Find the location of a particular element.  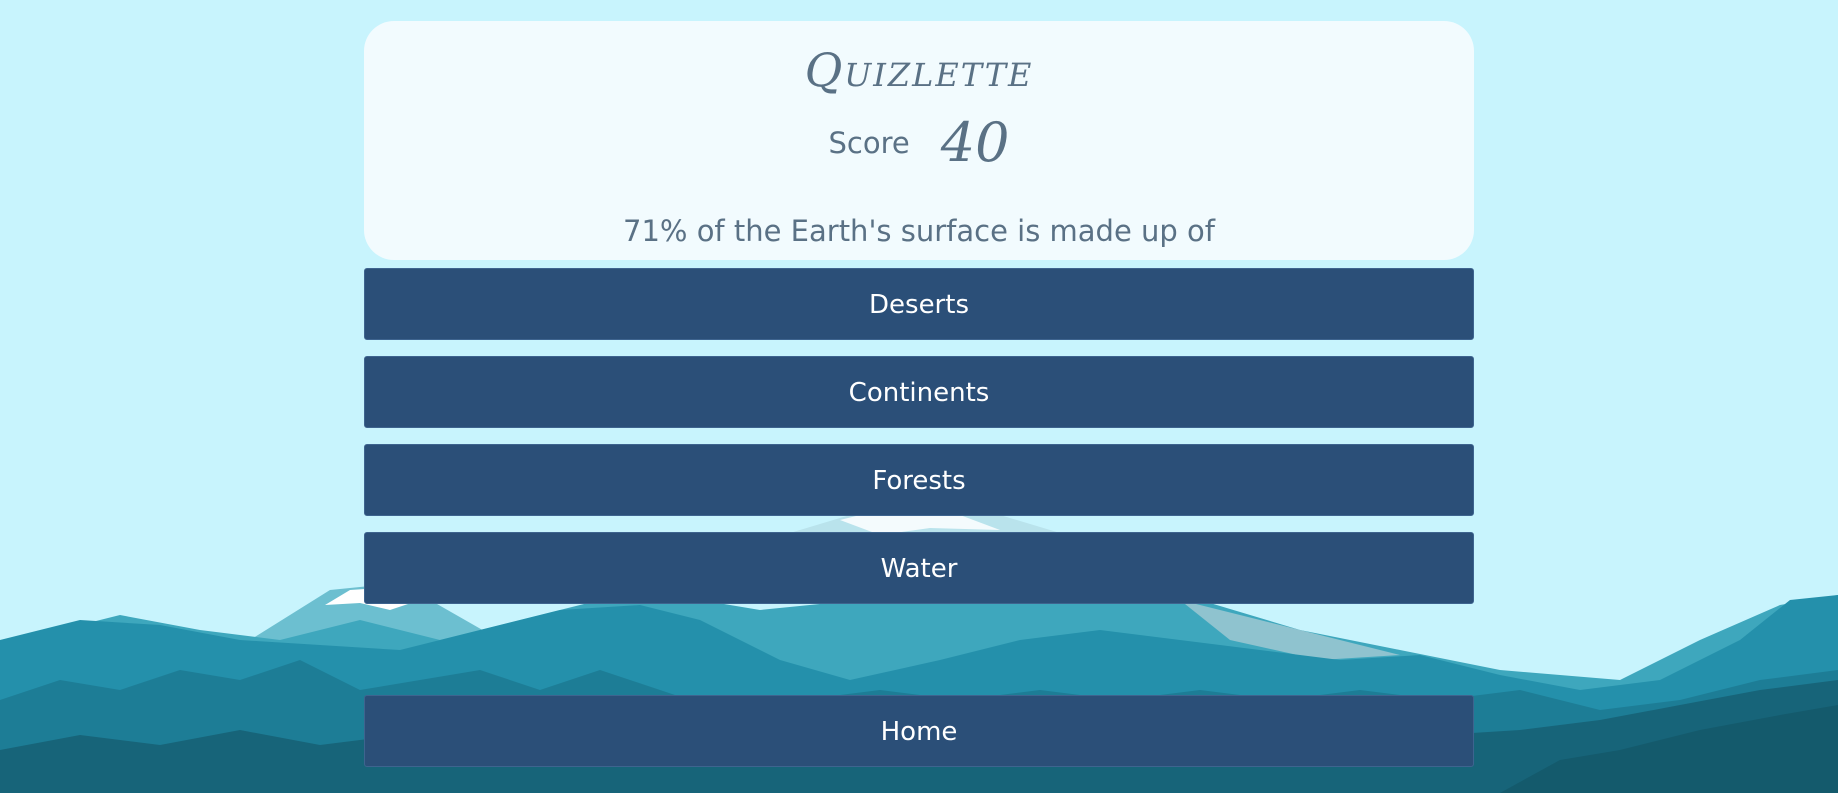

answer-button-deserts: Deserts is located at coordinates (919, 304).